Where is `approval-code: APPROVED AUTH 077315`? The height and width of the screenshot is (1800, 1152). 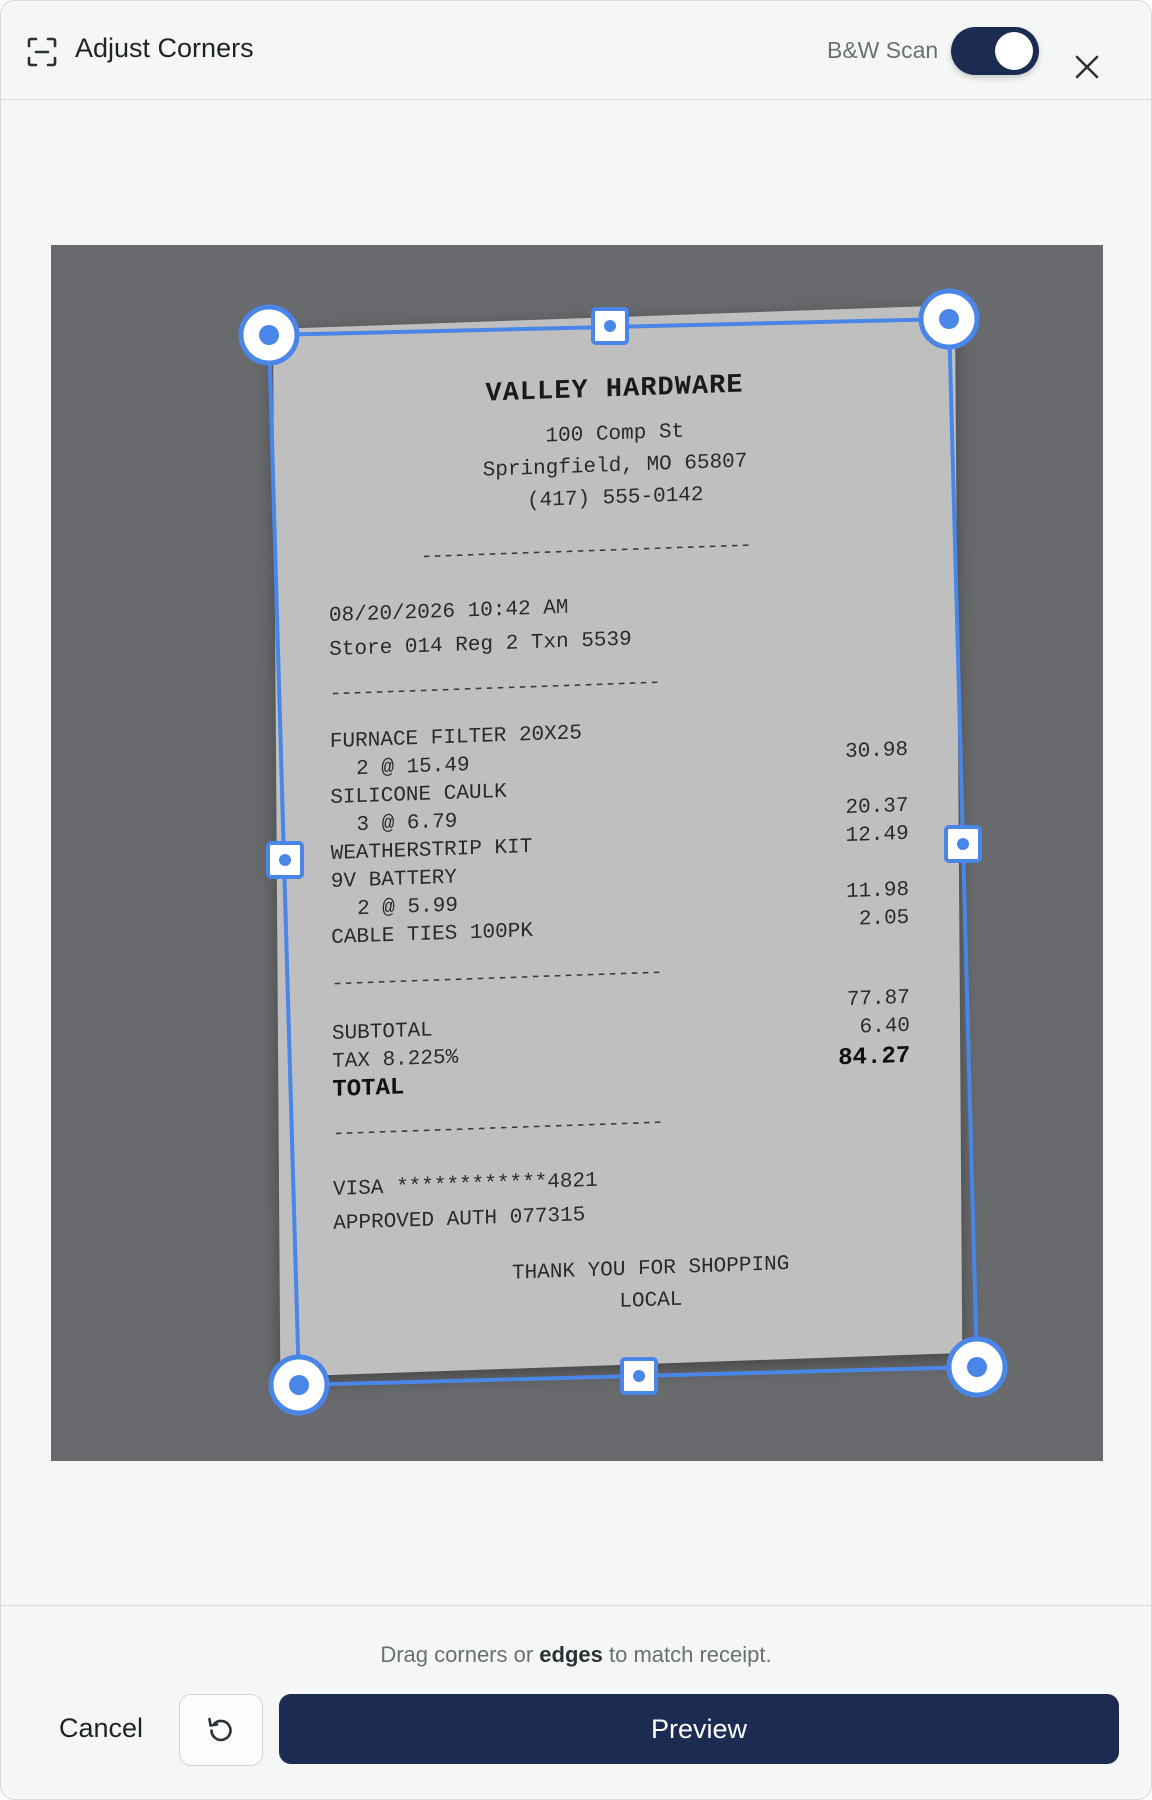 approval-code: APPROVED AUTH 077315 is located at coordinates (459, 1220).